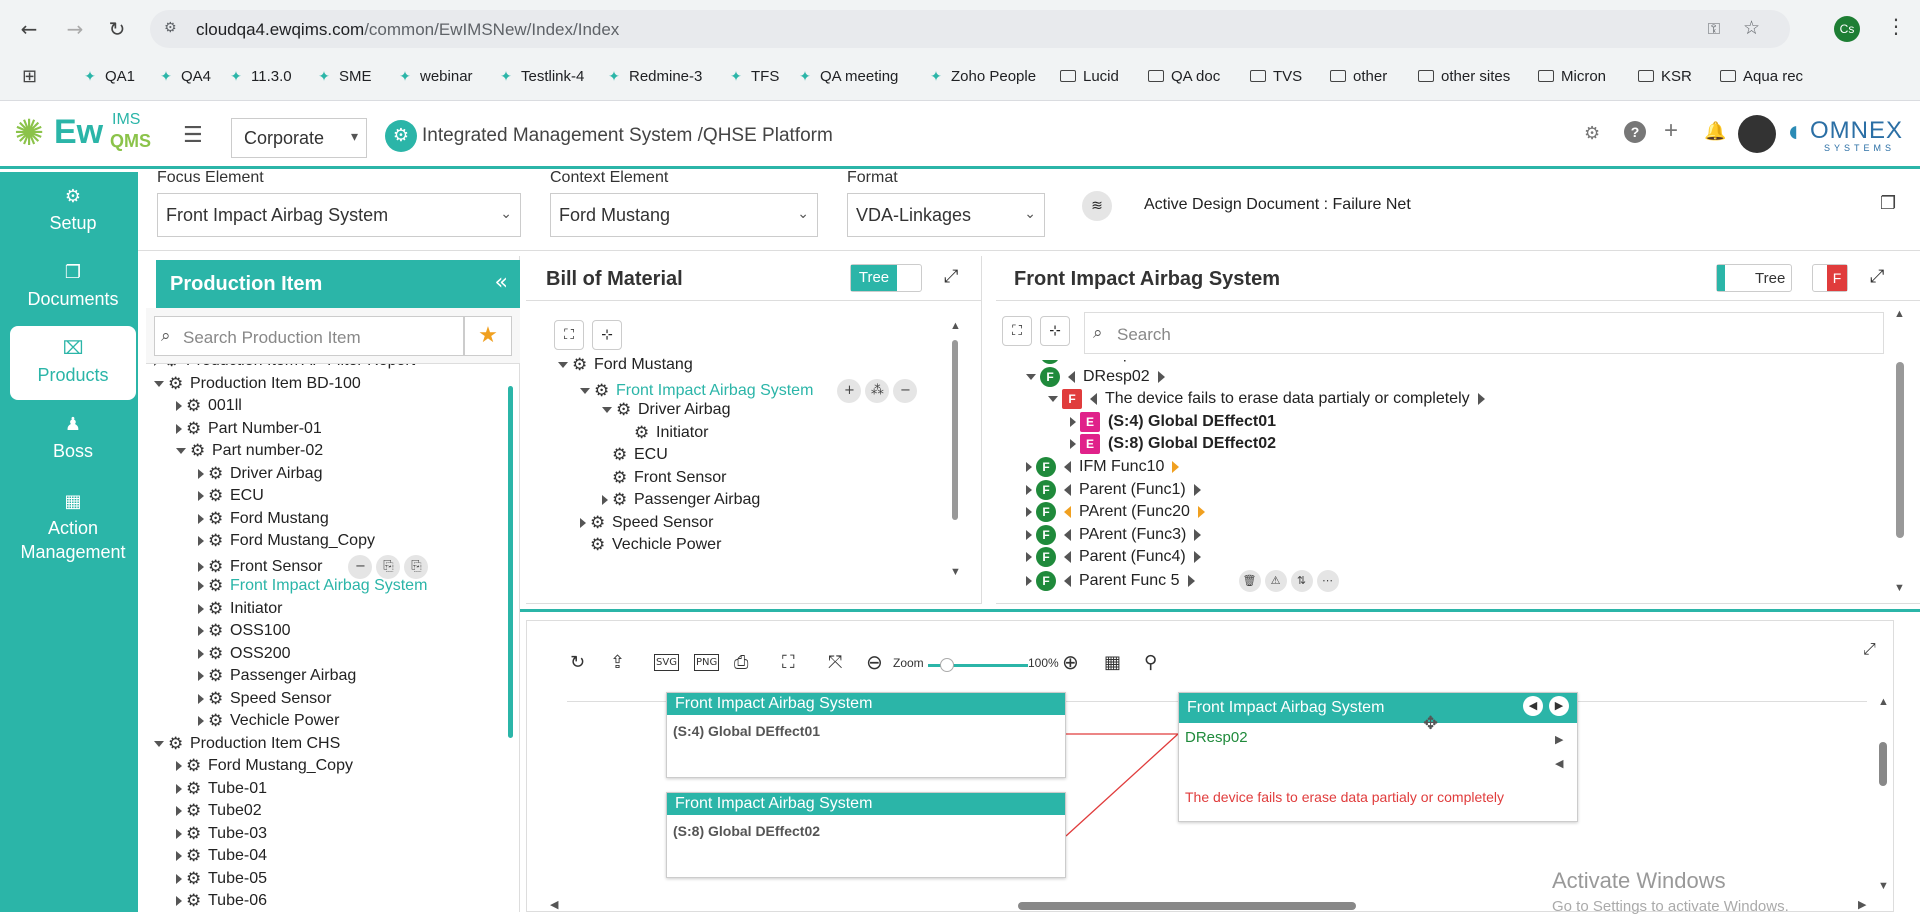 The height and width of the screenshot is (915, 1920). I want to click on more-icon: ⋯, so click(1327, 581).